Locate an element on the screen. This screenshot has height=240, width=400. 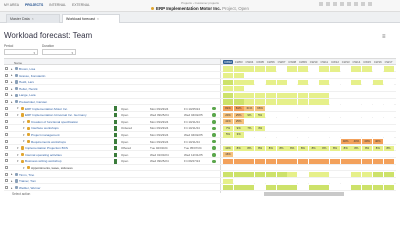
column-header-name: Name is located at coordinates (18, 63).